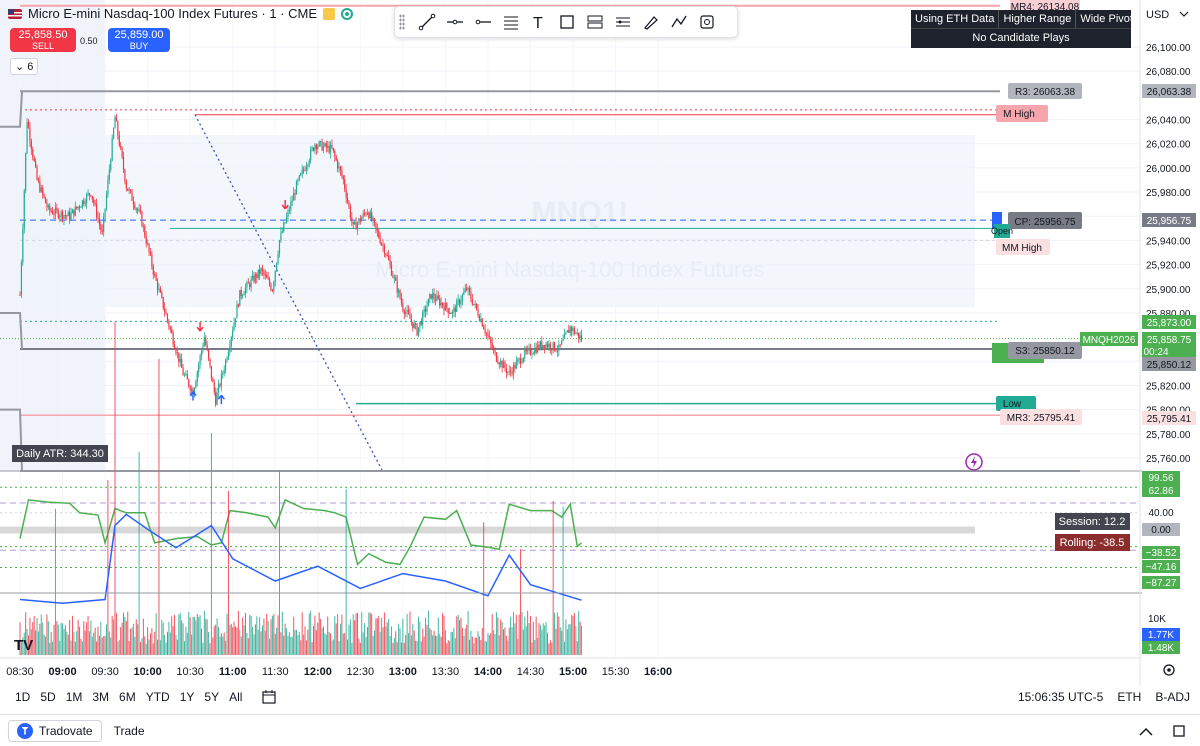 Image resolution: width=1200 pixels, height=746 pixels. I want to click on price-tick-label: 26,040.00, so click(1168, 121).